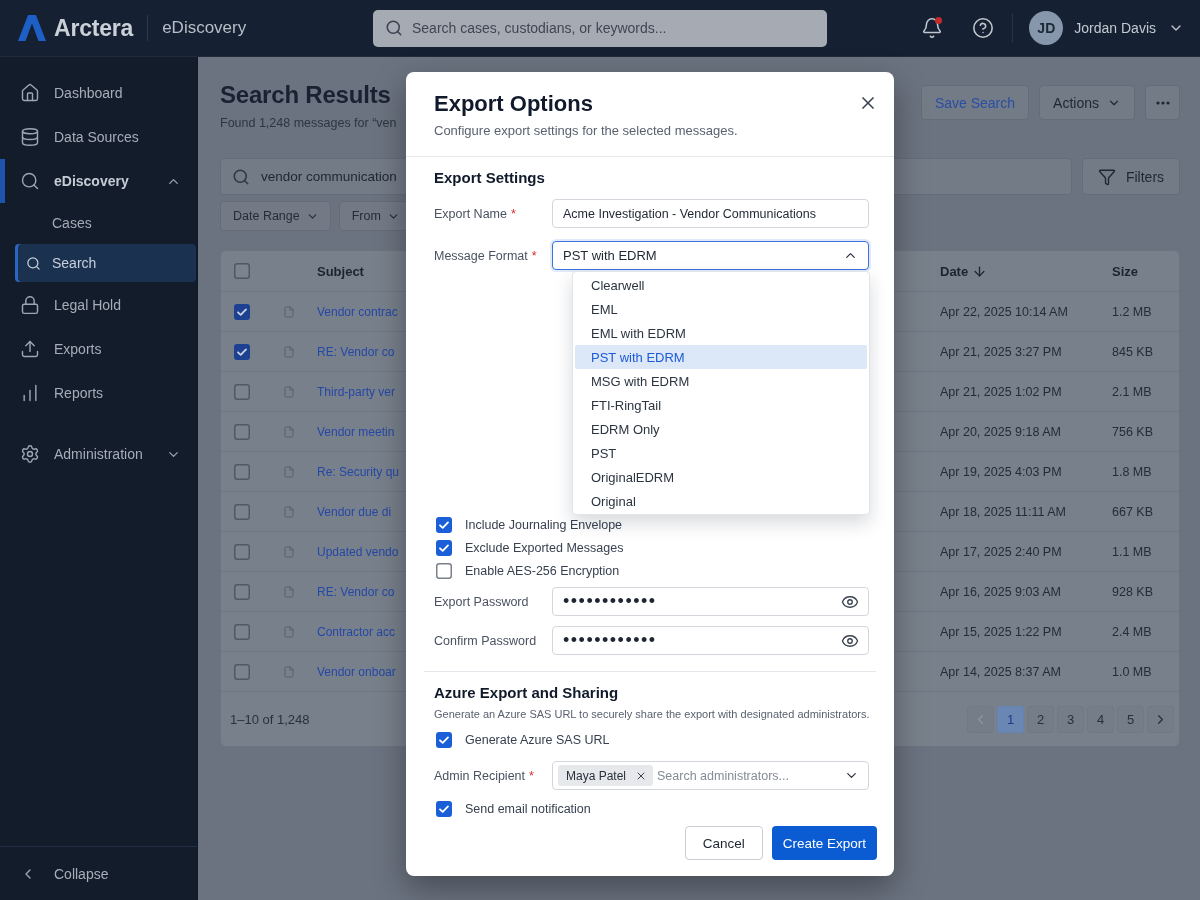  I want to click on nav-item: Search, so click(105, 263).